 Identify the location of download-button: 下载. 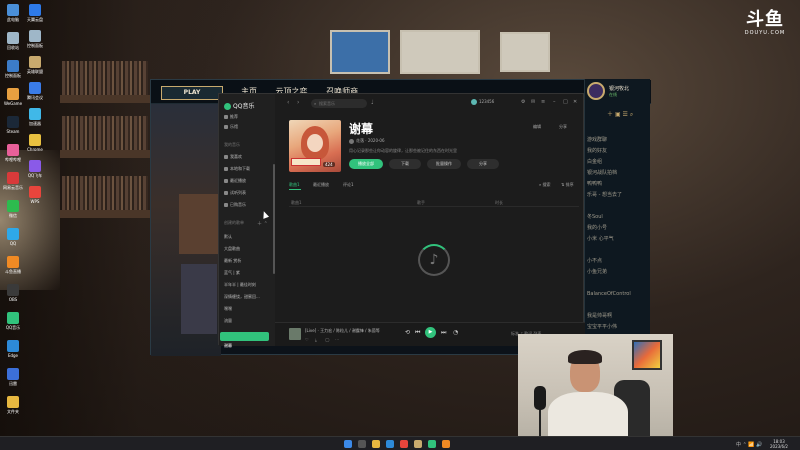
(405, 164).